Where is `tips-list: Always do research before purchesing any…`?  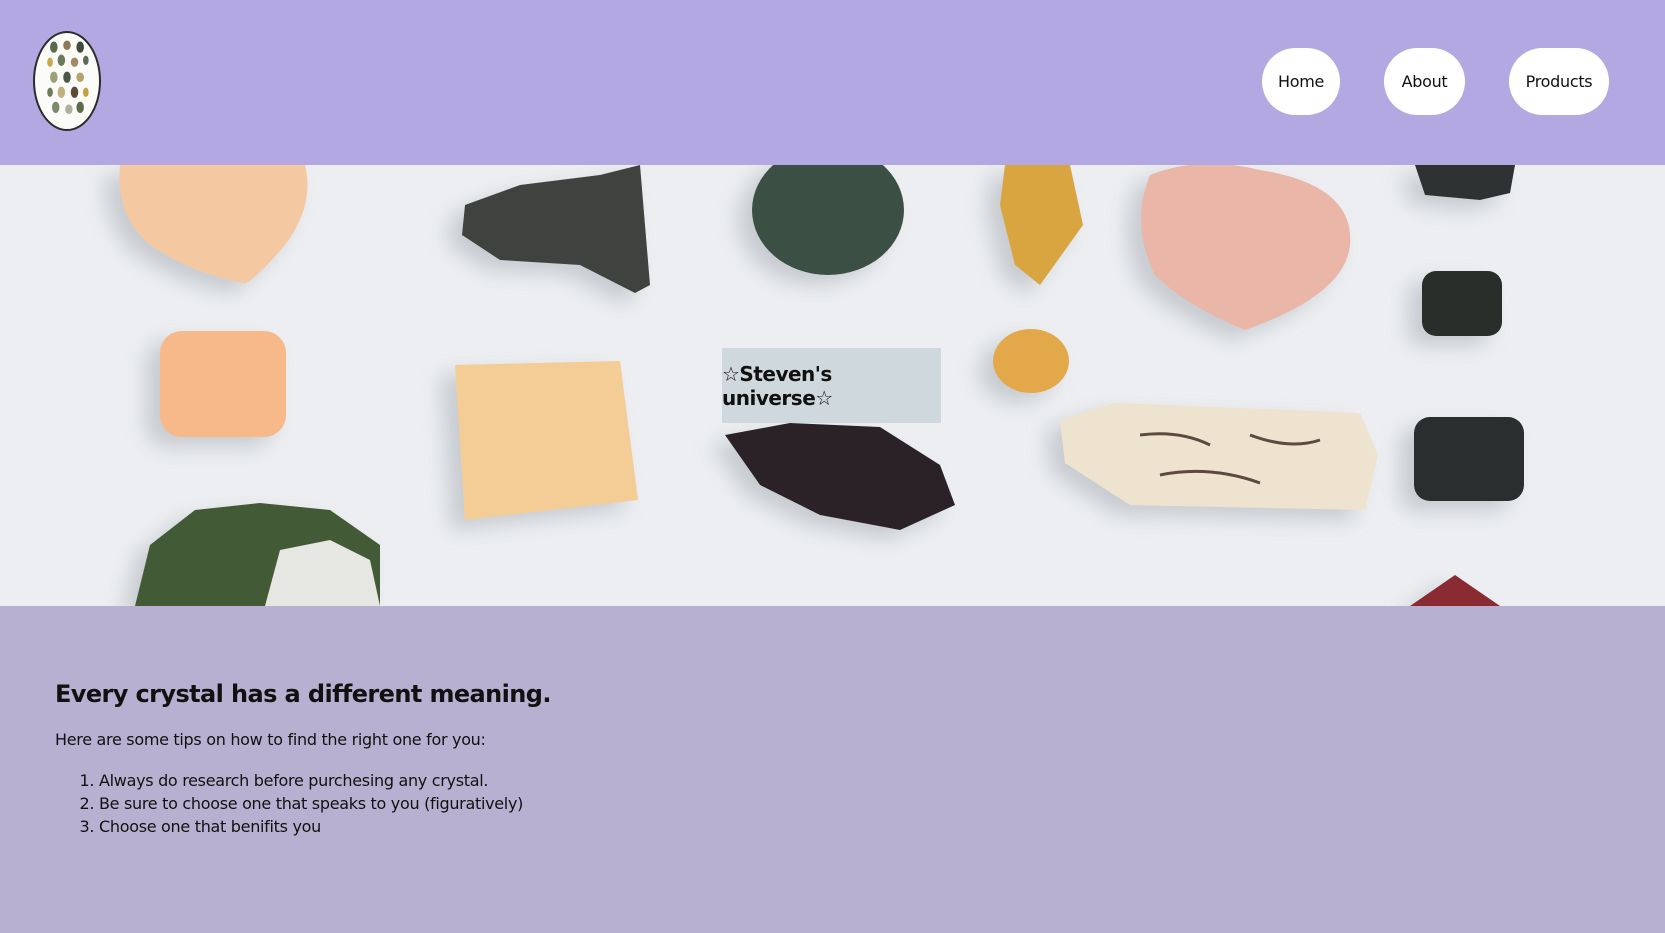 tips-list: Always do research before purchesing any… is located at coordinates (505, 803).